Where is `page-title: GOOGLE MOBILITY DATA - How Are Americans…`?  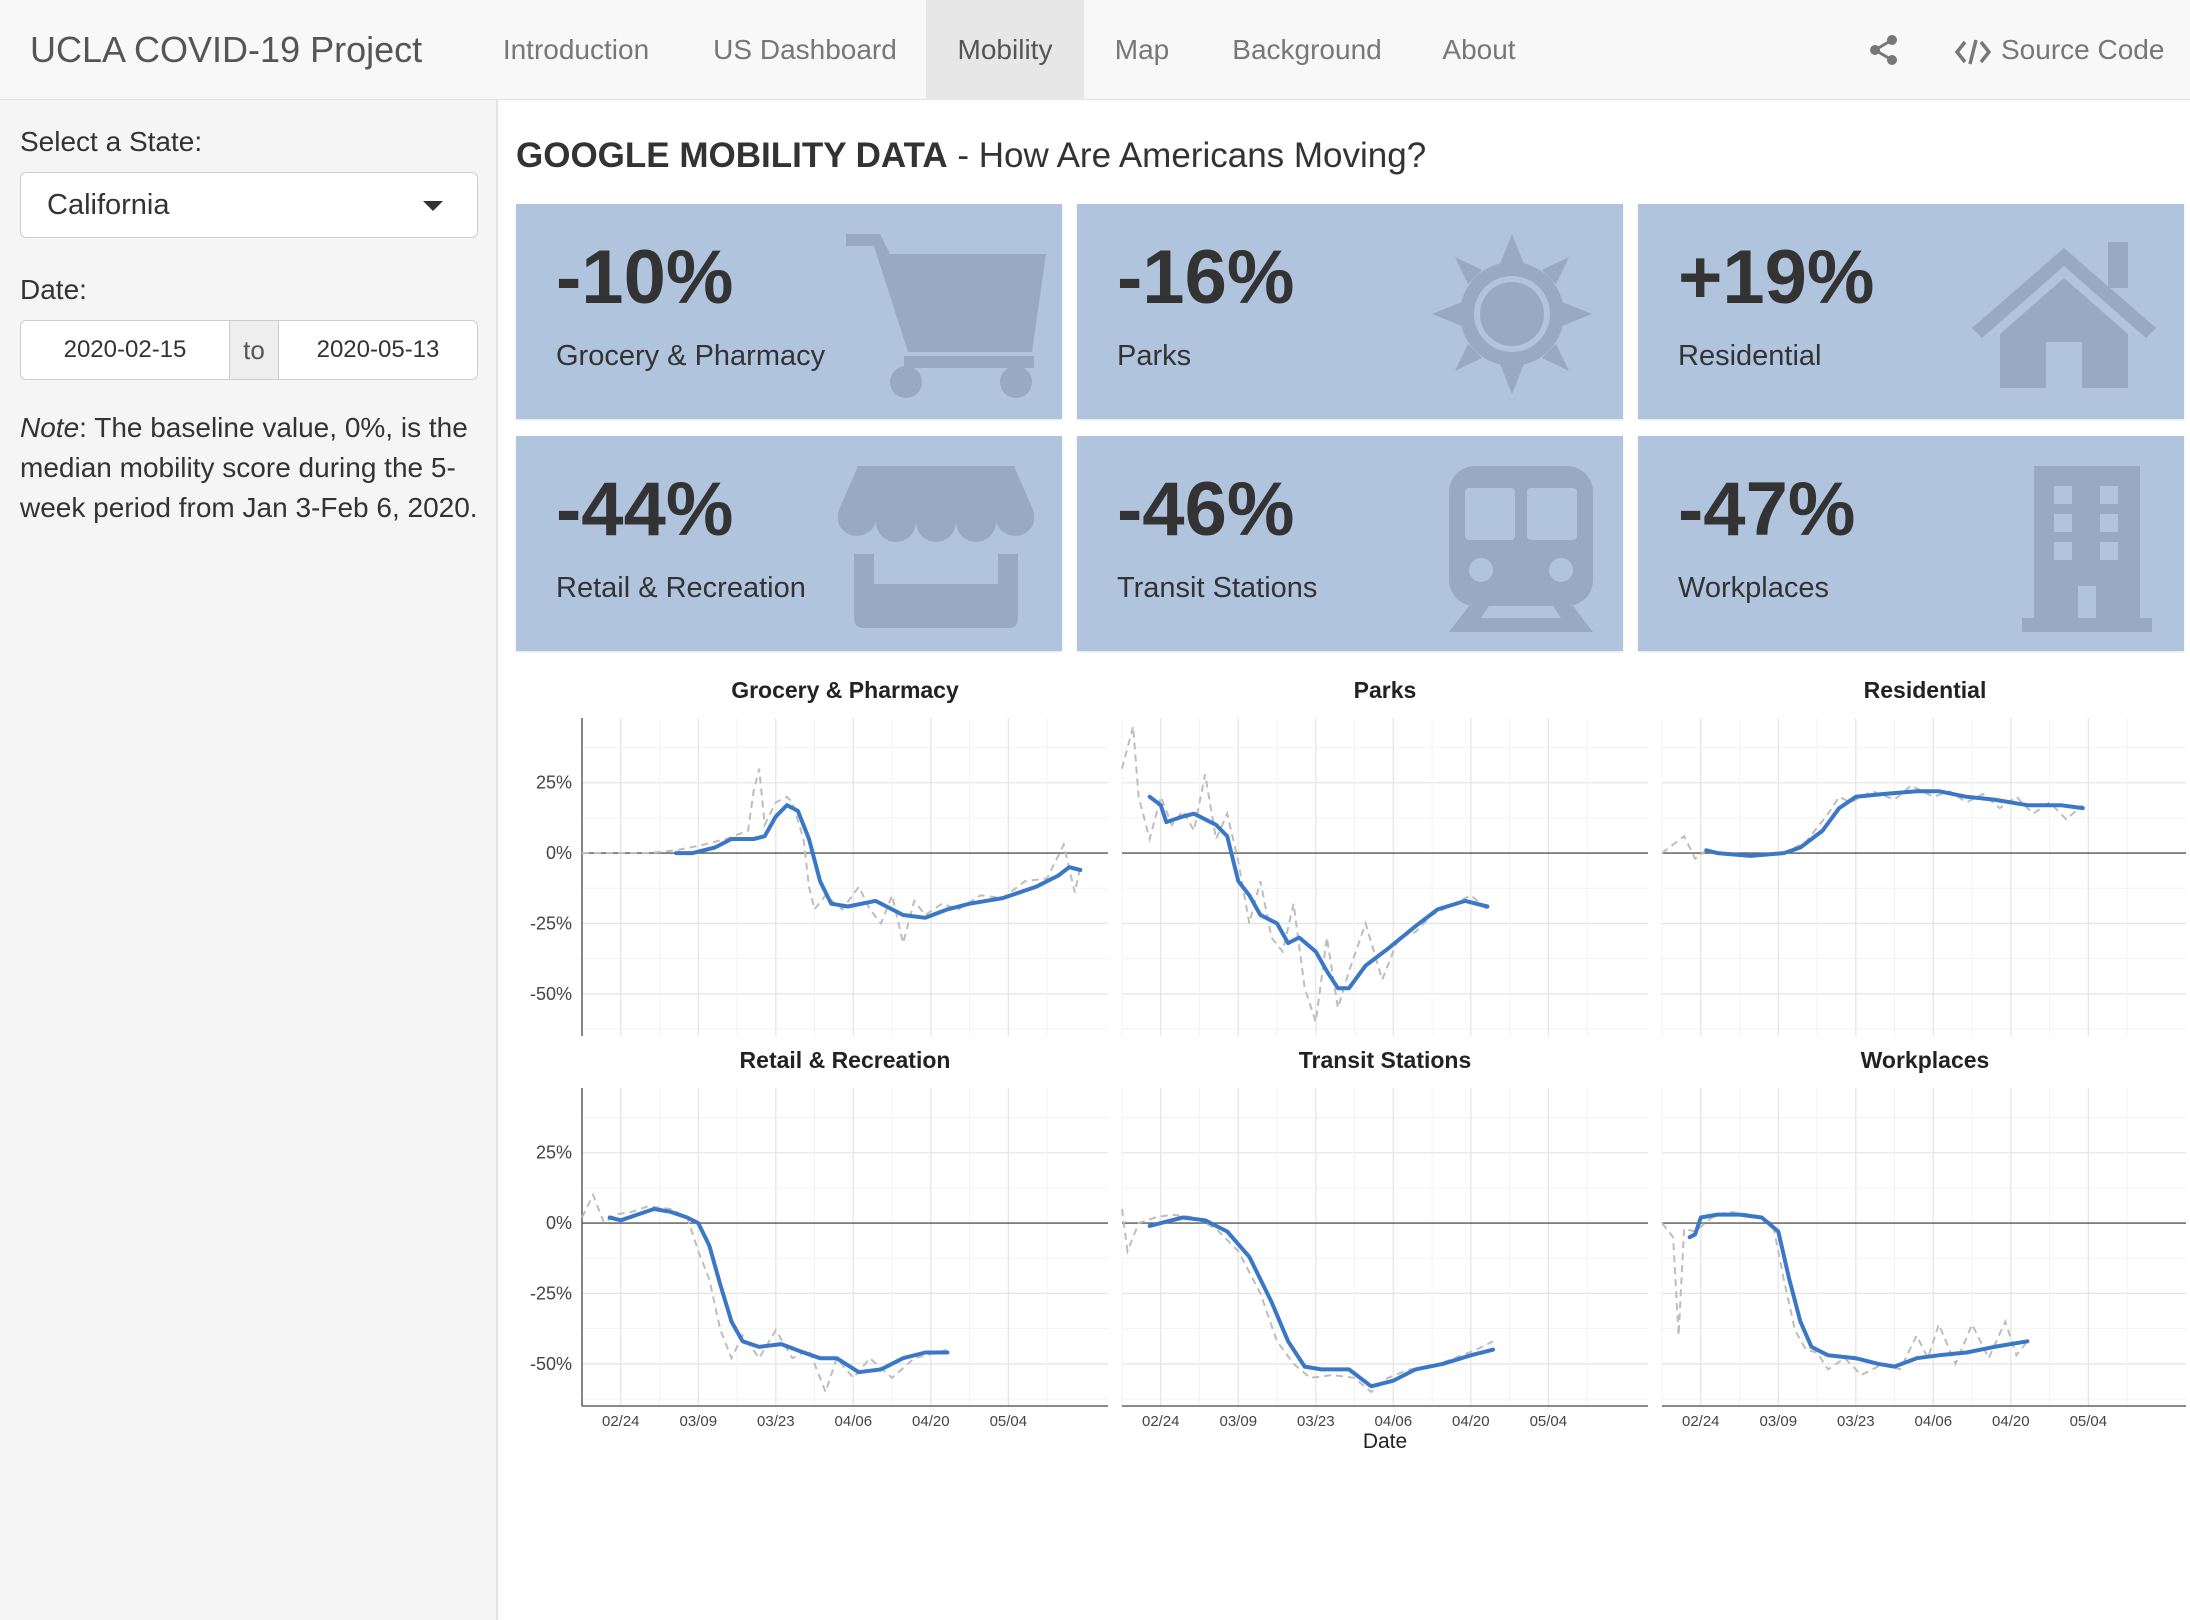
page-title: GOOGLE MOBILITY DATA - How Are Americans… is located at coordinates (971, 156).